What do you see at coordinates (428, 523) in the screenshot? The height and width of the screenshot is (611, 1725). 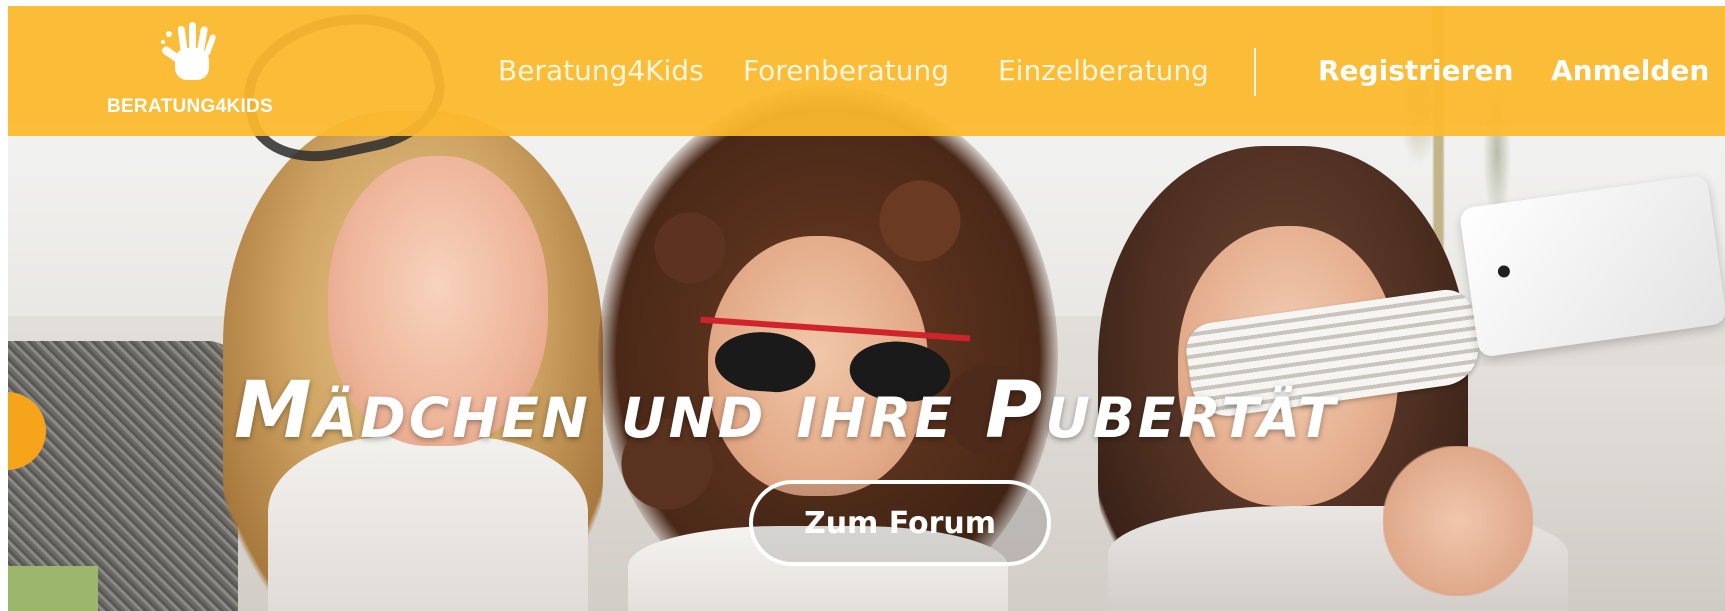 I see `girl-left-shirt` at bounding box center [428, 523].